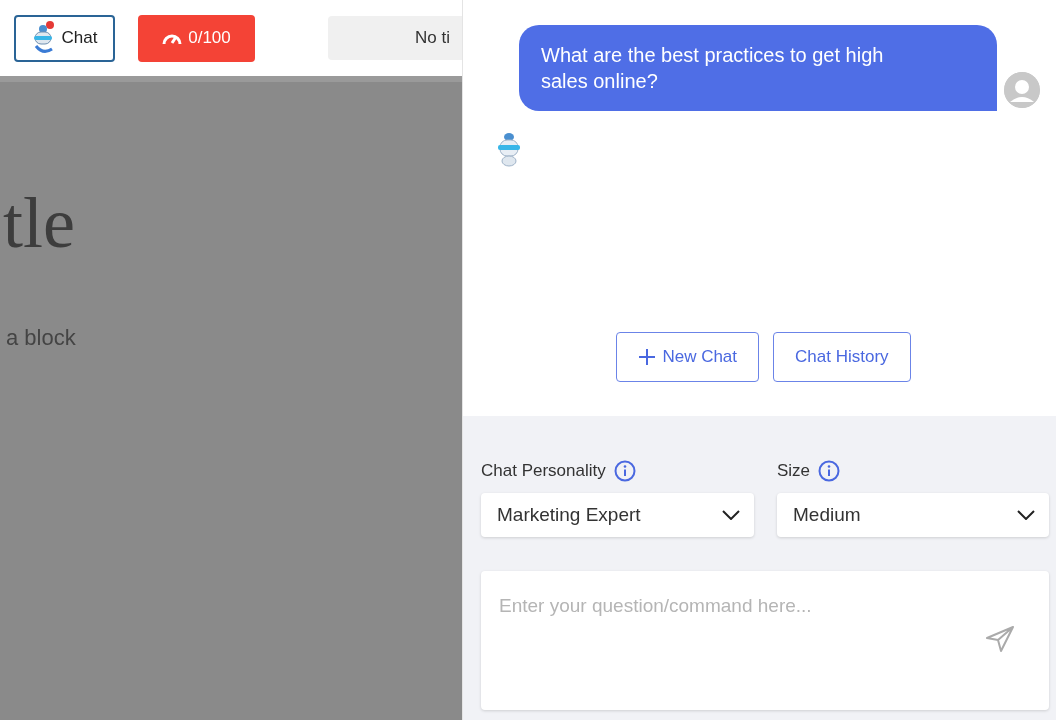 This screenshot has width=1056, height=720. What do you see at coordinates (64, 38) in the screenshot?
I see `chat-button: Chat` at bounding box center [64, 38].